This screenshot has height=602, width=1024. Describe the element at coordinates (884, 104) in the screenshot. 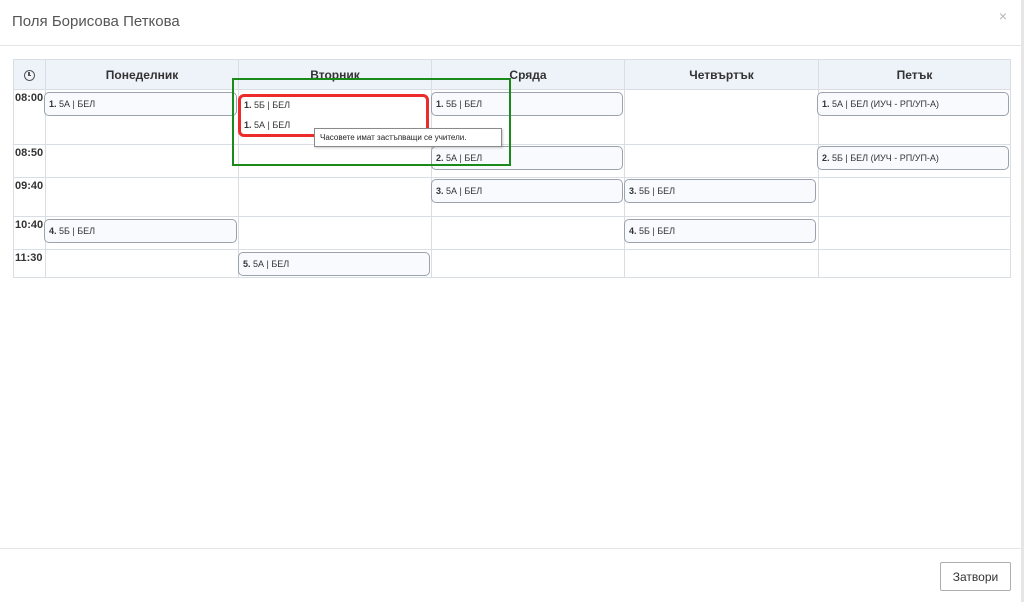

I see `lesson-text: 5А | БЕЛ (ИУЧ - РП/УП-А)` at that location.